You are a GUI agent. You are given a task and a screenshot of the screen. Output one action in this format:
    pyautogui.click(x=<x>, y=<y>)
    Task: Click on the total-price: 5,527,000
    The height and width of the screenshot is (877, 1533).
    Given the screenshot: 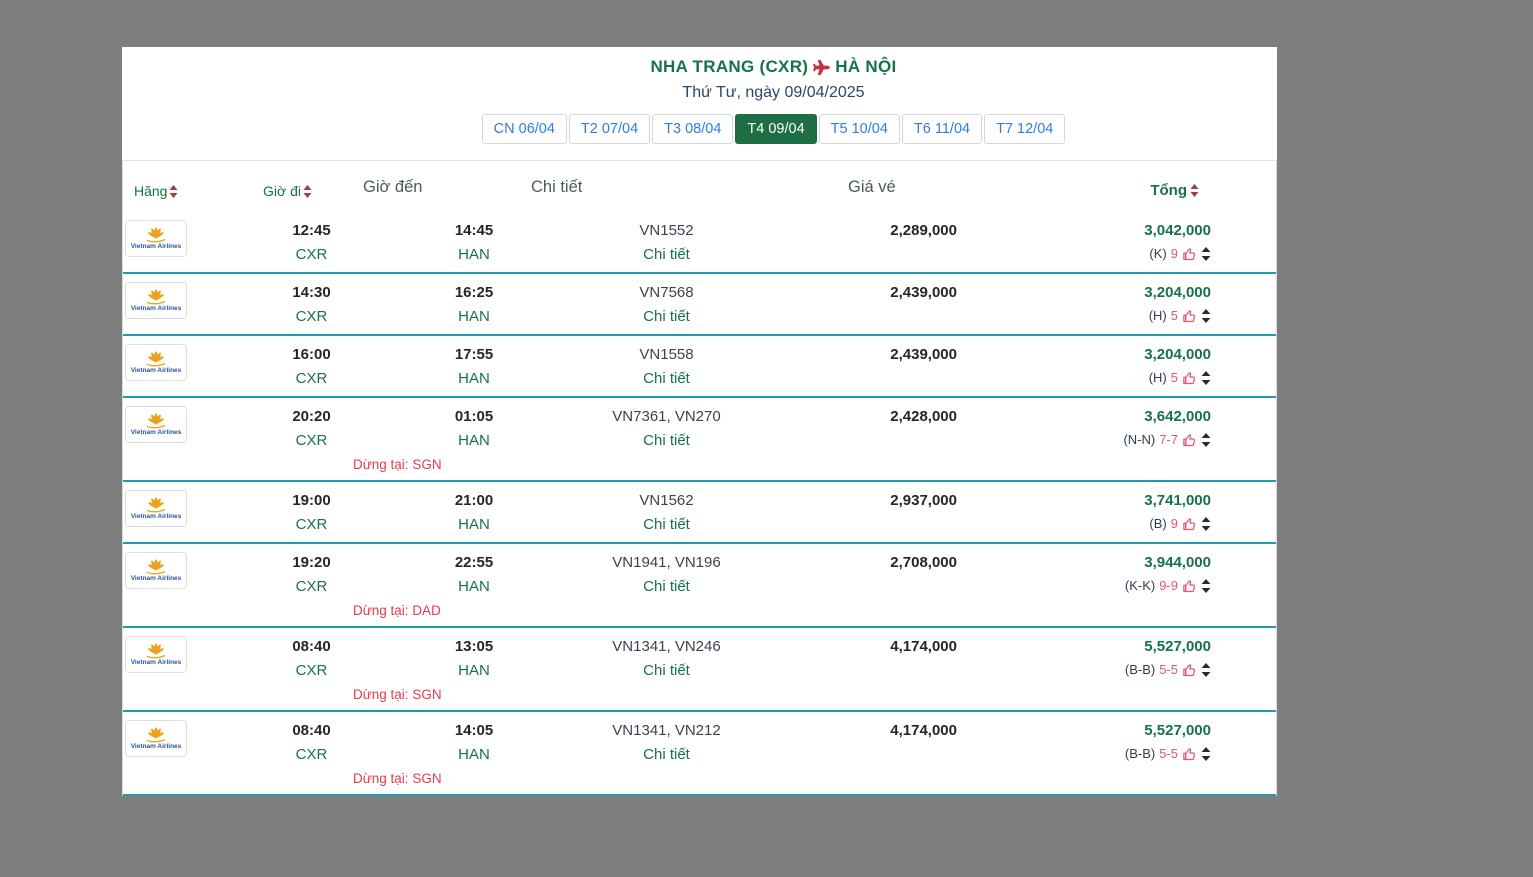 What is the action you would take?
    pyautogui.click(x=1177, y=646)
    